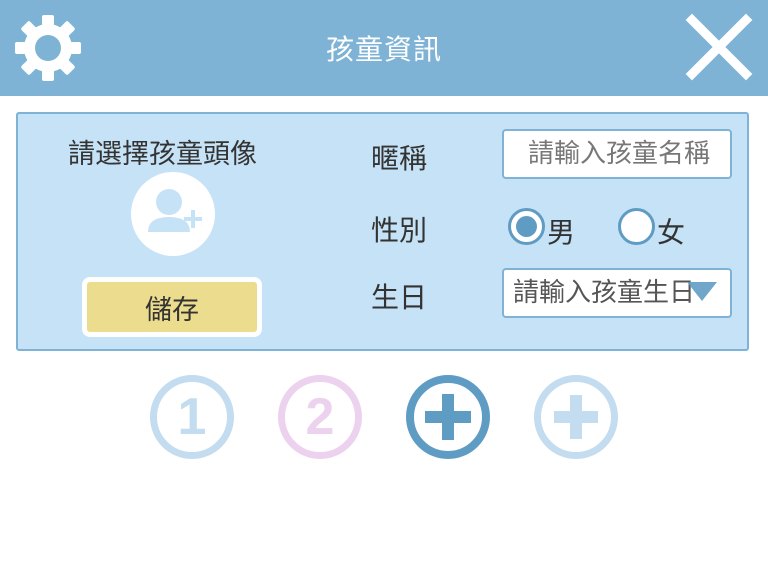  I want to click on save-button-label: 儲存, so click(172, 307).